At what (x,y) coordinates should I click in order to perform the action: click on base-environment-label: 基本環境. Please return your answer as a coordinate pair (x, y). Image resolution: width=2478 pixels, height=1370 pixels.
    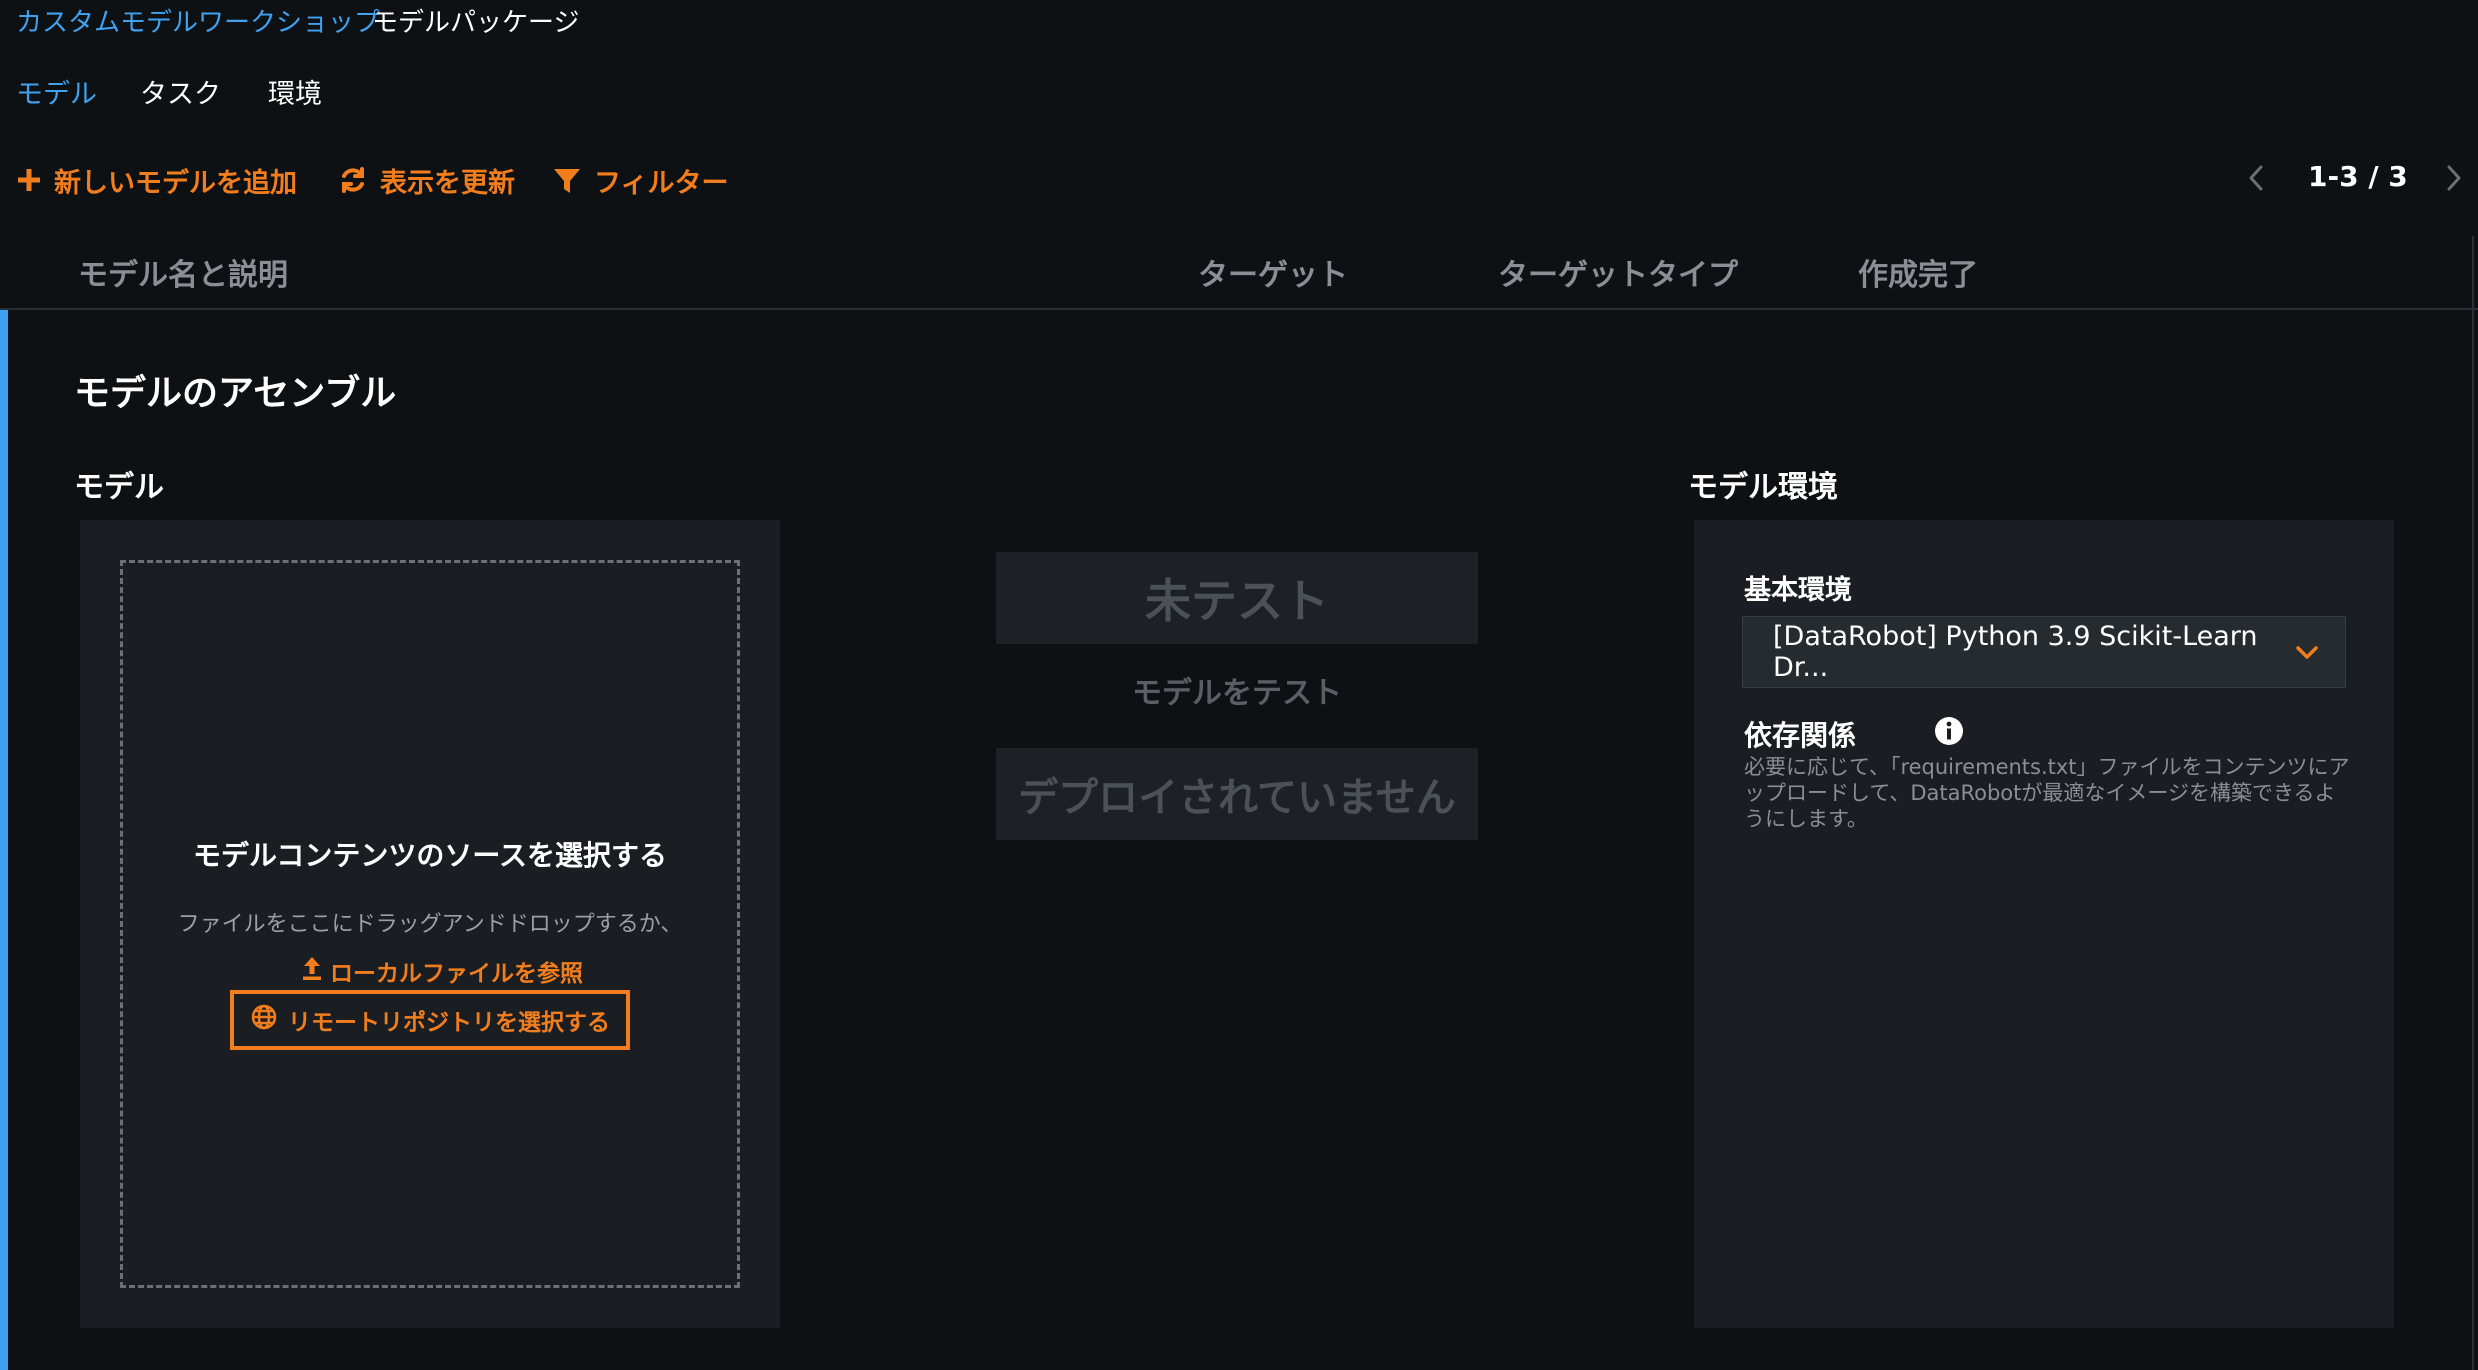
    Looking at the image, I should click on (1798, 590).